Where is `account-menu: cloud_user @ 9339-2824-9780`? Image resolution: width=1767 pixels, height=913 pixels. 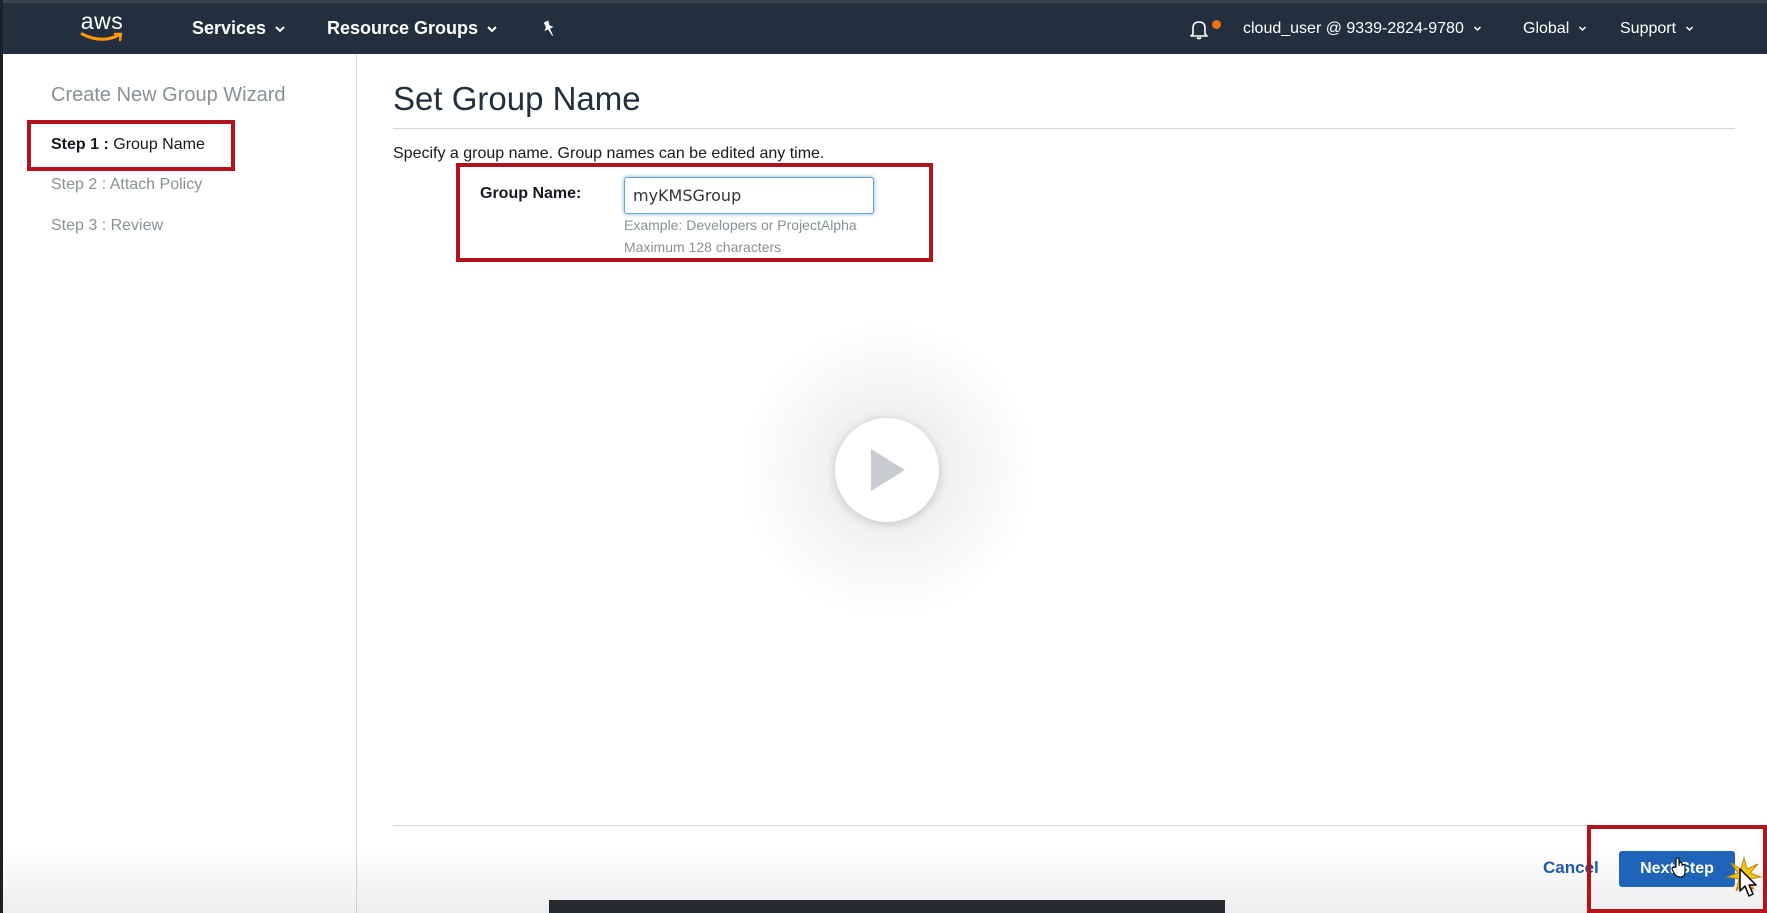
account-menu: cloud_user @ 9339-2824-9780 is located at coordinates (1362, 28).